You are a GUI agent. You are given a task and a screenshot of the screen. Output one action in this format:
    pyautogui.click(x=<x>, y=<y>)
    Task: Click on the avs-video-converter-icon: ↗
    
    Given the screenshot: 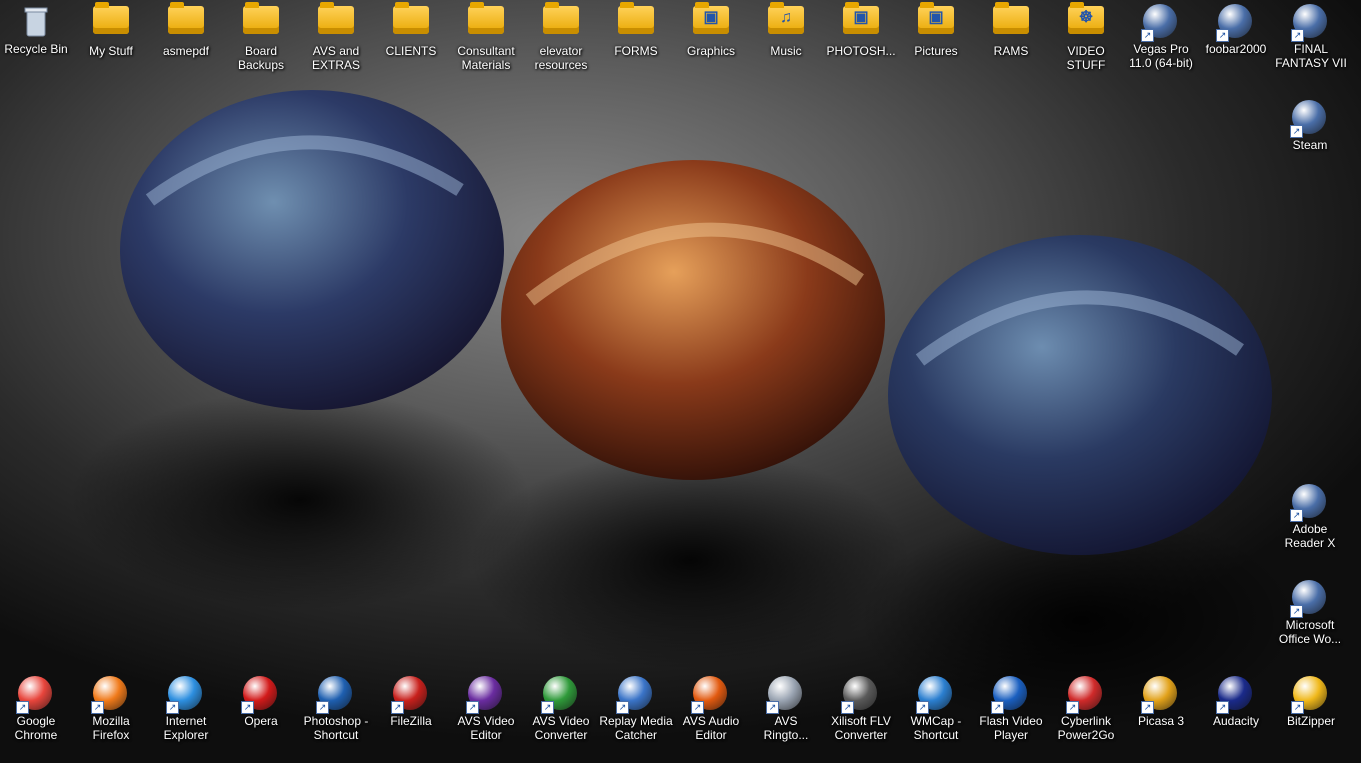 What is the action you would take?
    pyautogui.click(x=560, y=695)
    